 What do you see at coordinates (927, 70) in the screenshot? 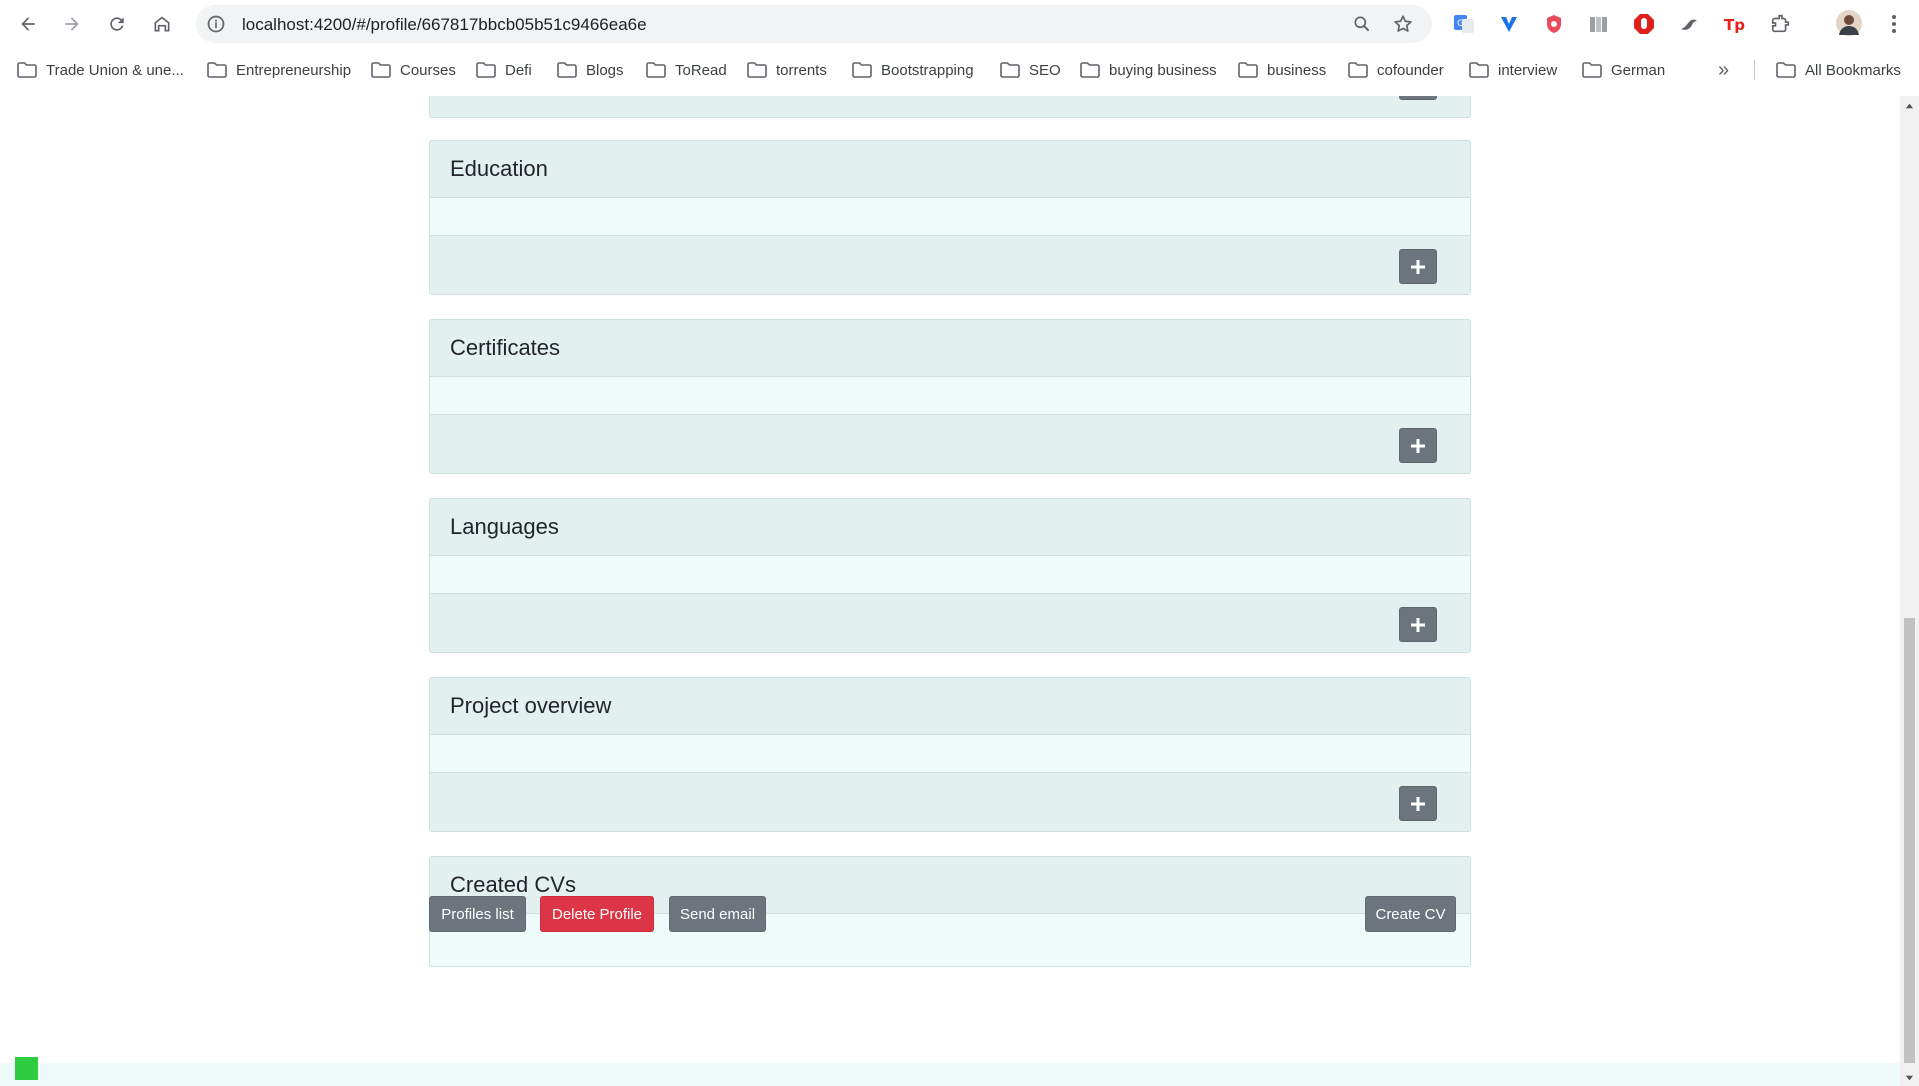
I see `bookmark-label: Bootstrapping` at bounding box center [927, 70].